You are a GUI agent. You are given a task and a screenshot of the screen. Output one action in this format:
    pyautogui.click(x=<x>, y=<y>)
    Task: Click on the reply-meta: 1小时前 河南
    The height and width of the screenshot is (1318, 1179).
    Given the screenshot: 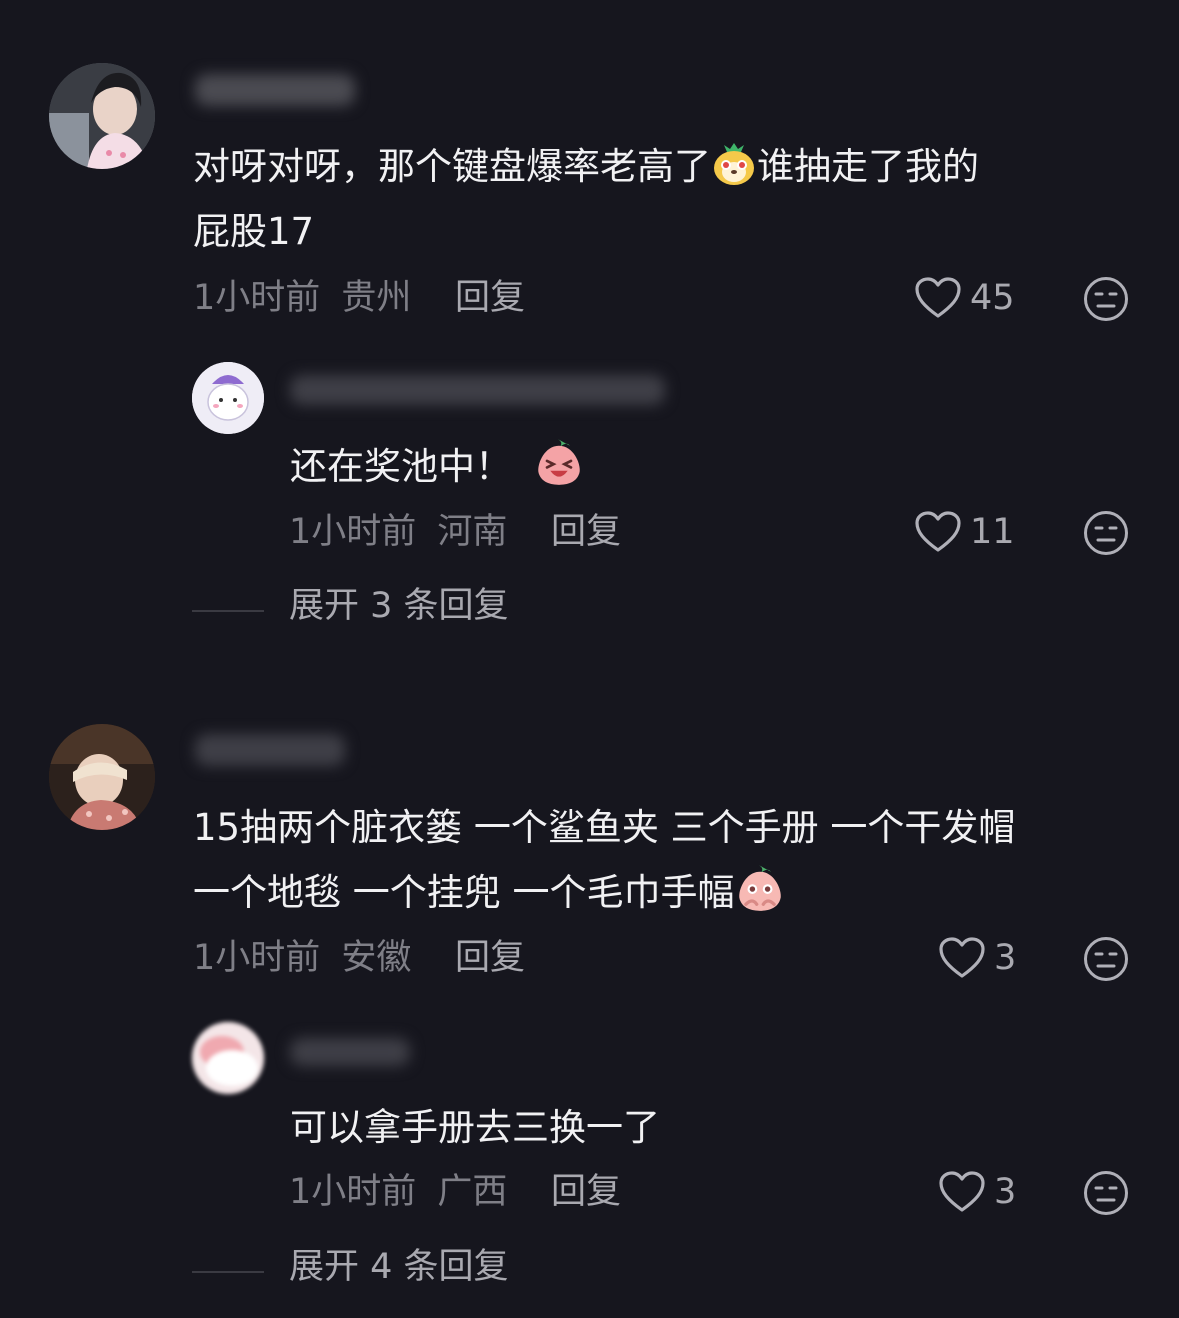 What is the action you would take?
    pyautogui.click(x=398, y=532)
    